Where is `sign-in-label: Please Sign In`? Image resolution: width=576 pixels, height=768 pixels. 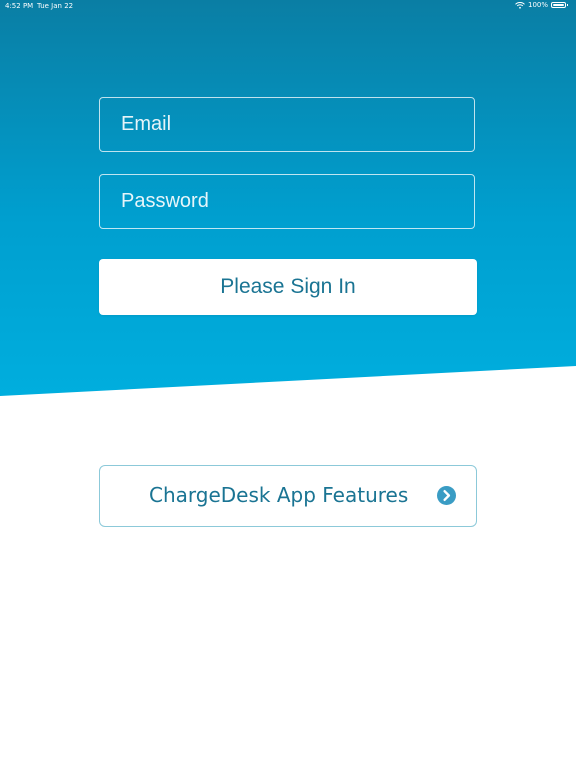 sign-in-label: Please Sign In is located at coordinates (288, 286).